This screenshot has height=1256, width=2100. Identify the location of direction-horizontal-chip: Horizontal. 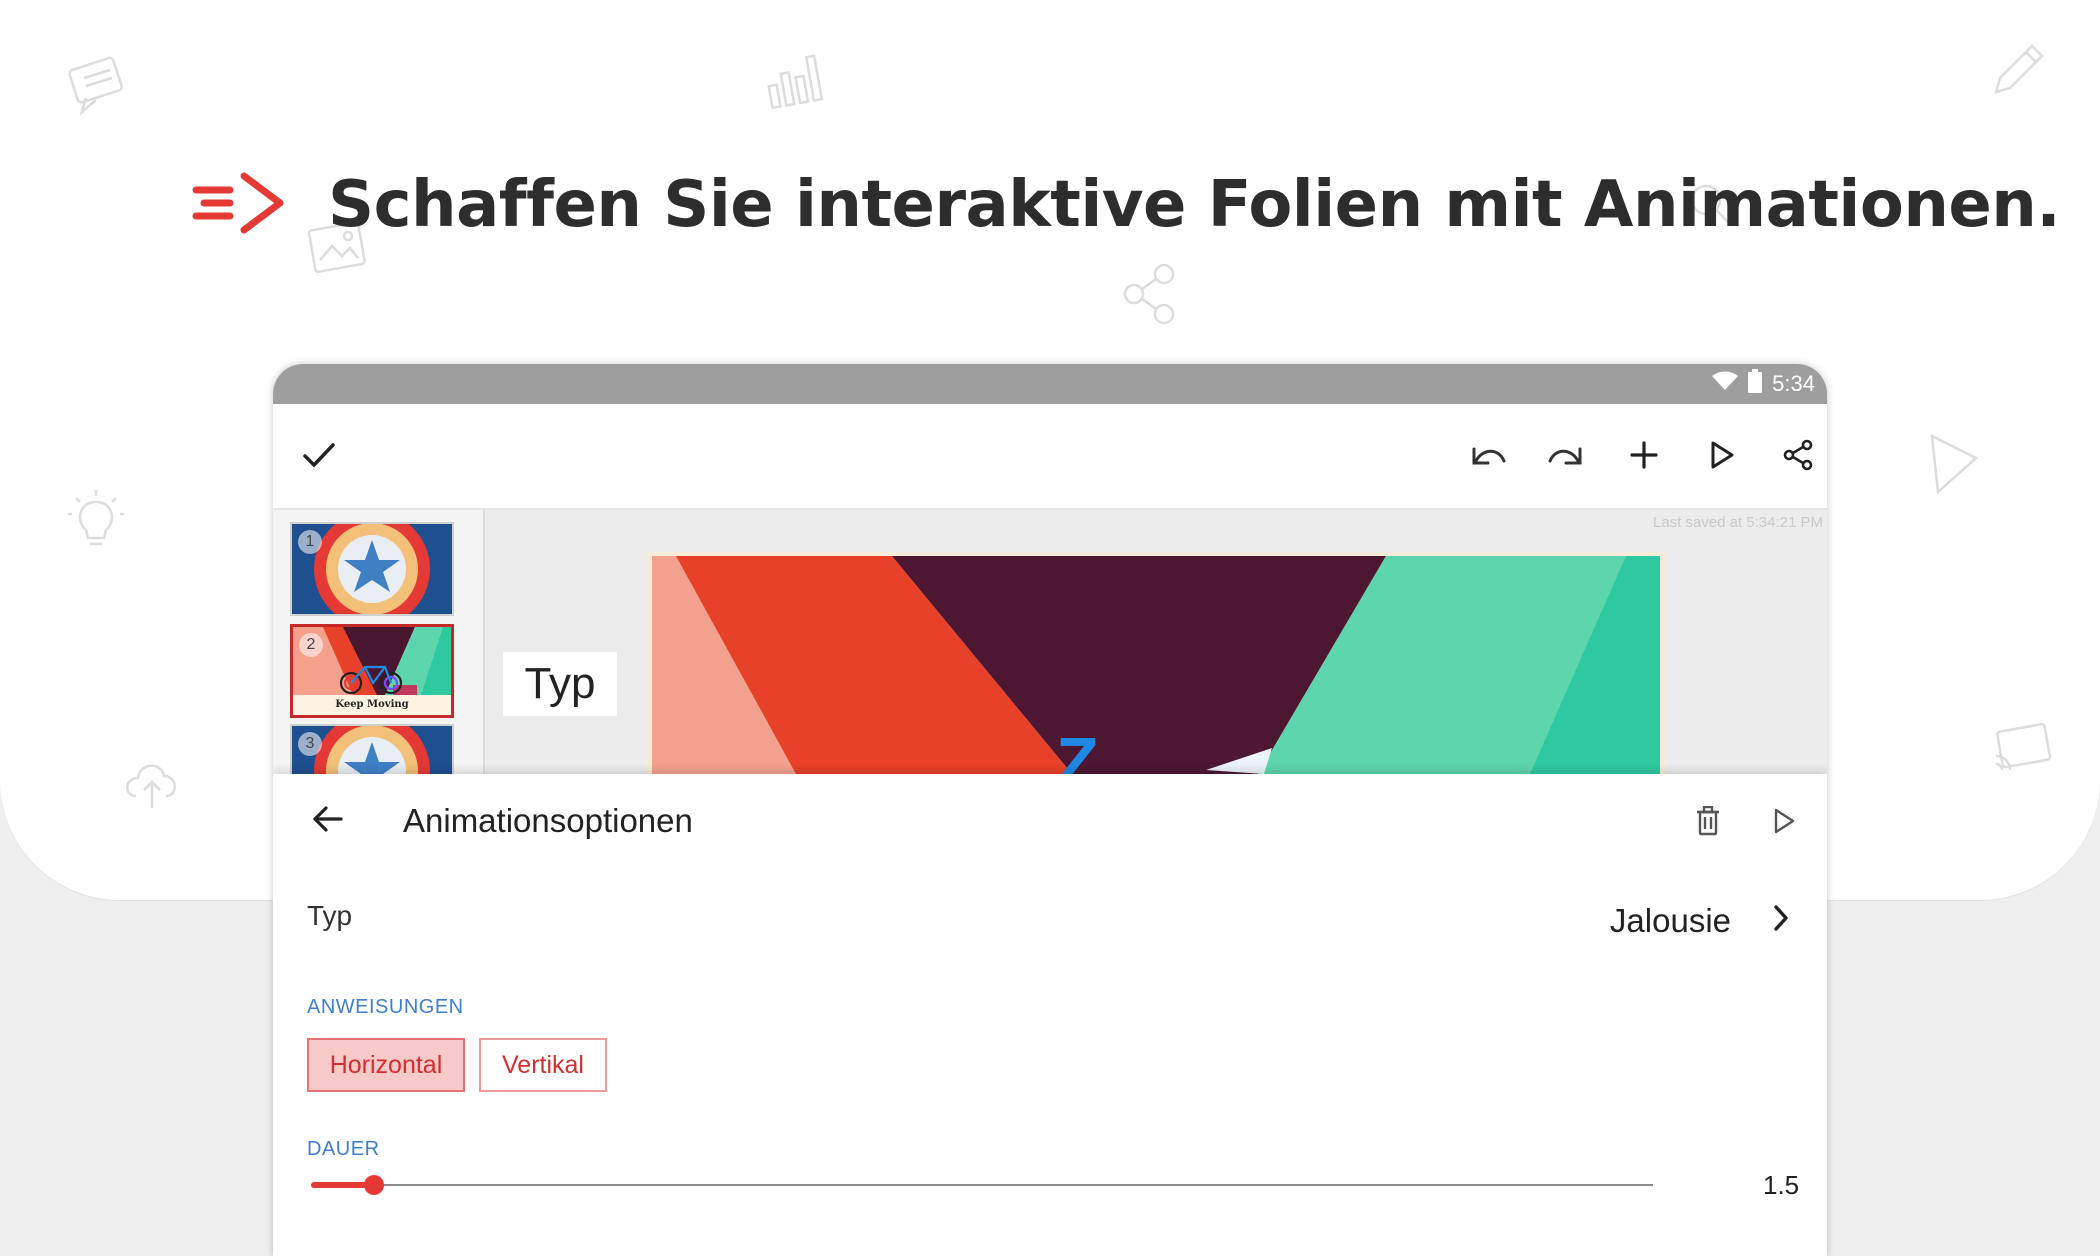
(386, 1065).